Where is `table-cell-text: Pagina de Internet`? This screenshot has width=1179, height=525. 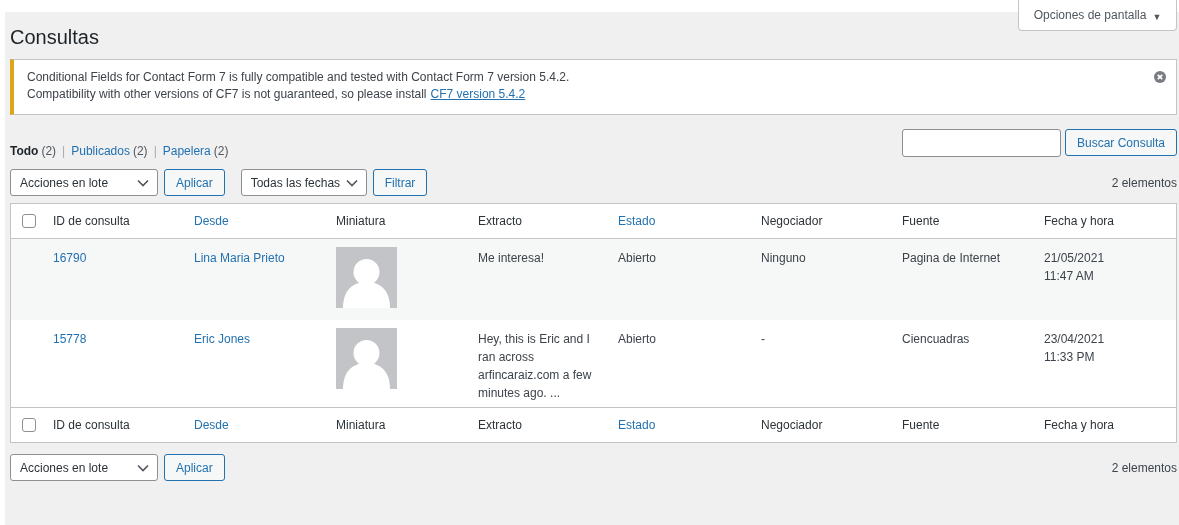
table-cell-text: Pagina de Internet is located at coordinates (952, 258).